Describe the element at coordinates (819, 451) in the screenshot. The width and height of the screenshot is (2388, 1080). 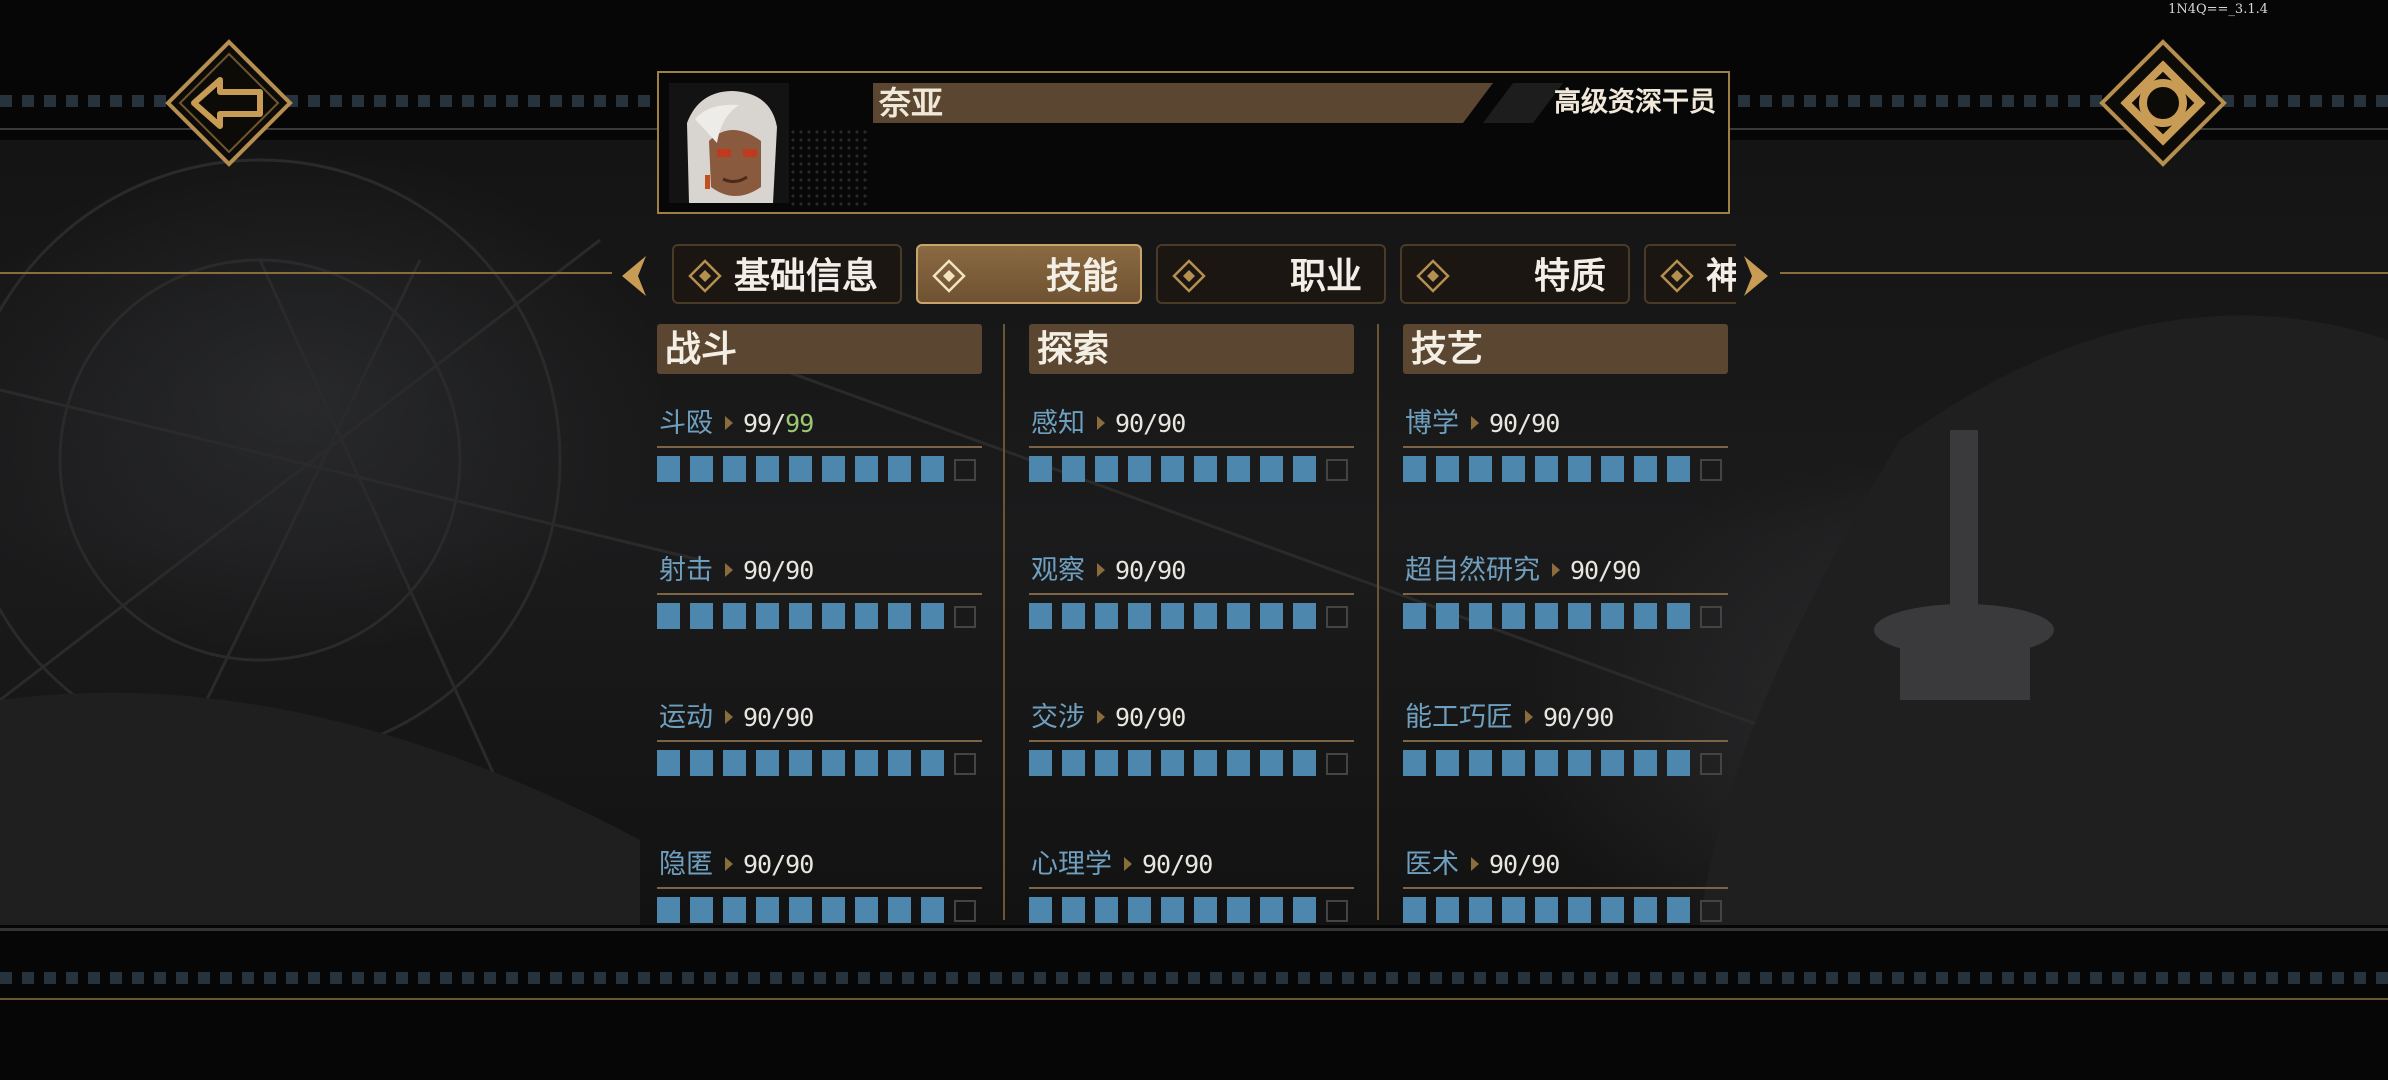
I see `skill-row: 斗殴 99/99` at that location.